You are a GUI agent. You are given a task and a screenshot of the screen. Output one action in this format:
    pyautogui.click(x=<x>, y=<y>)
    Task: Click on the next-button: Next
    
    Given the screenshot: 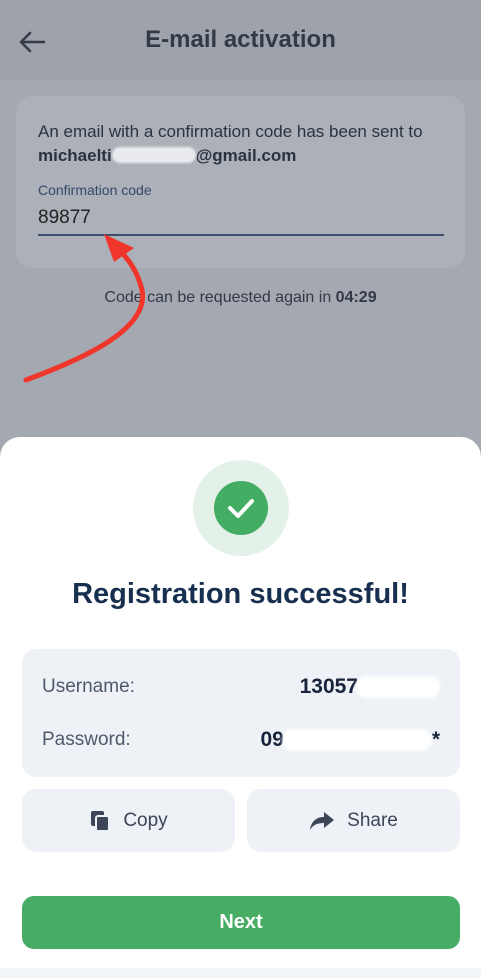 What is the action you would take?
    pyautogui.click(x=241, y=922)
    